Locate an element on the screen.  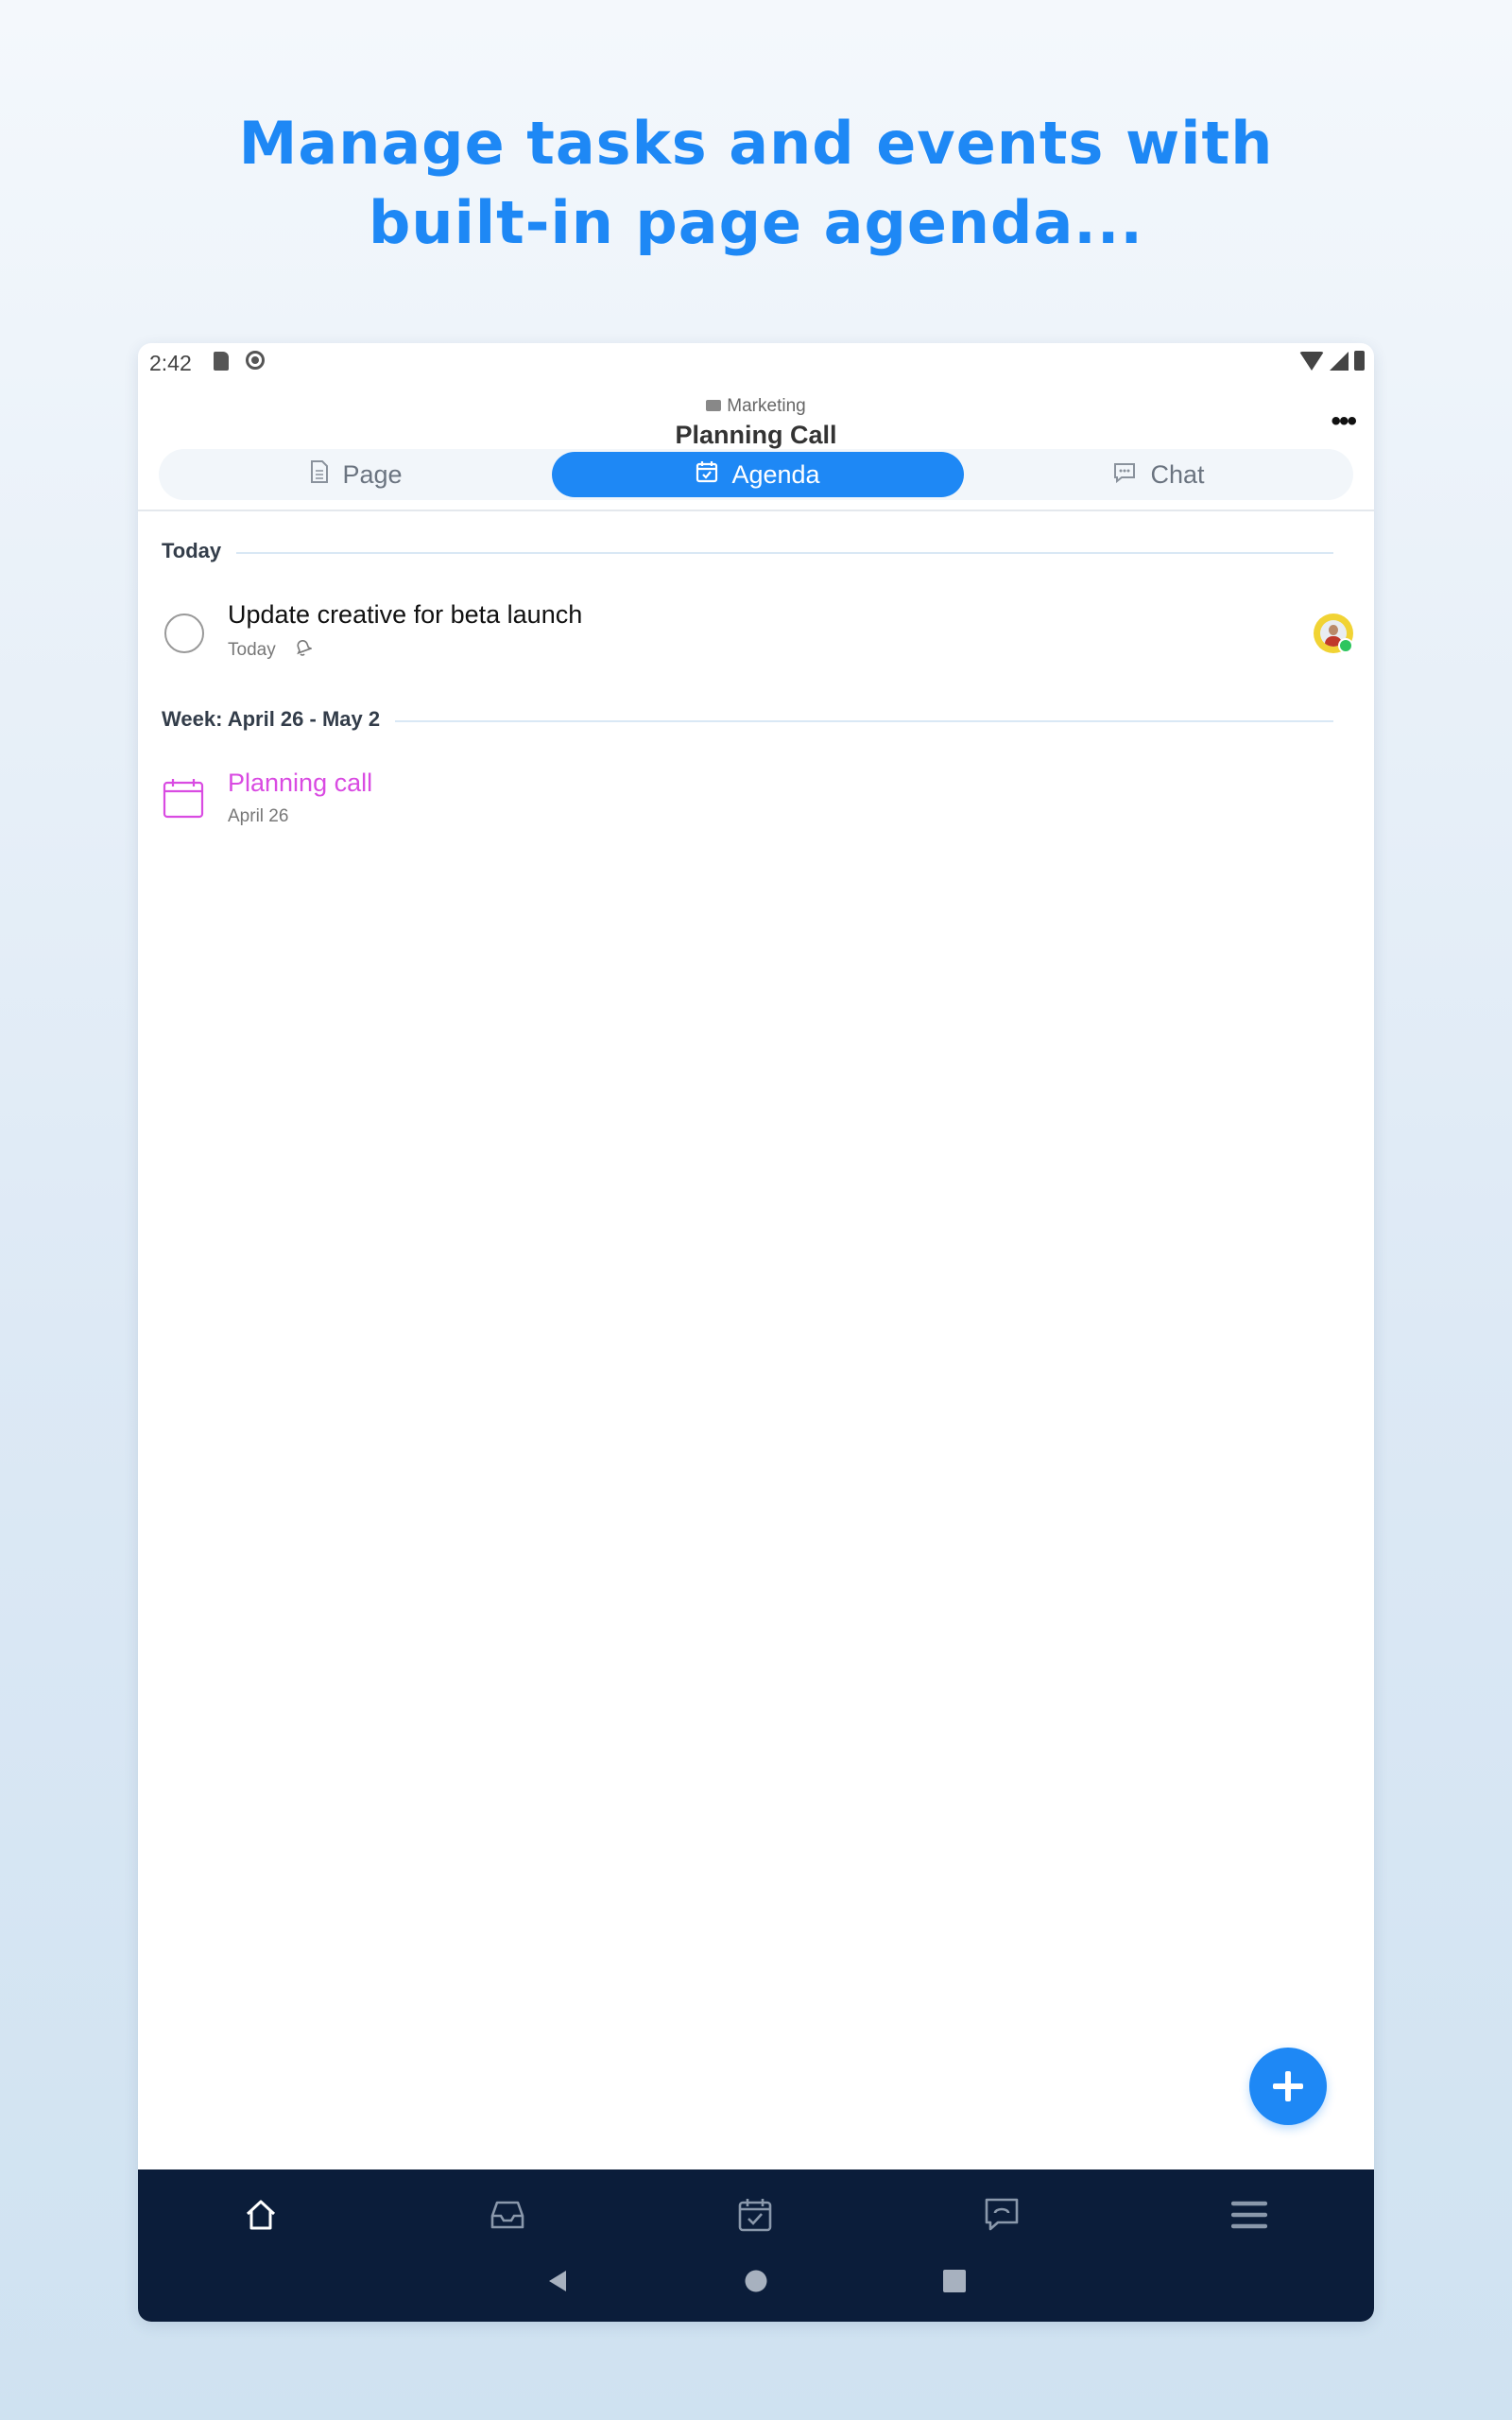
document-icon is located at coordinates (319, 474).